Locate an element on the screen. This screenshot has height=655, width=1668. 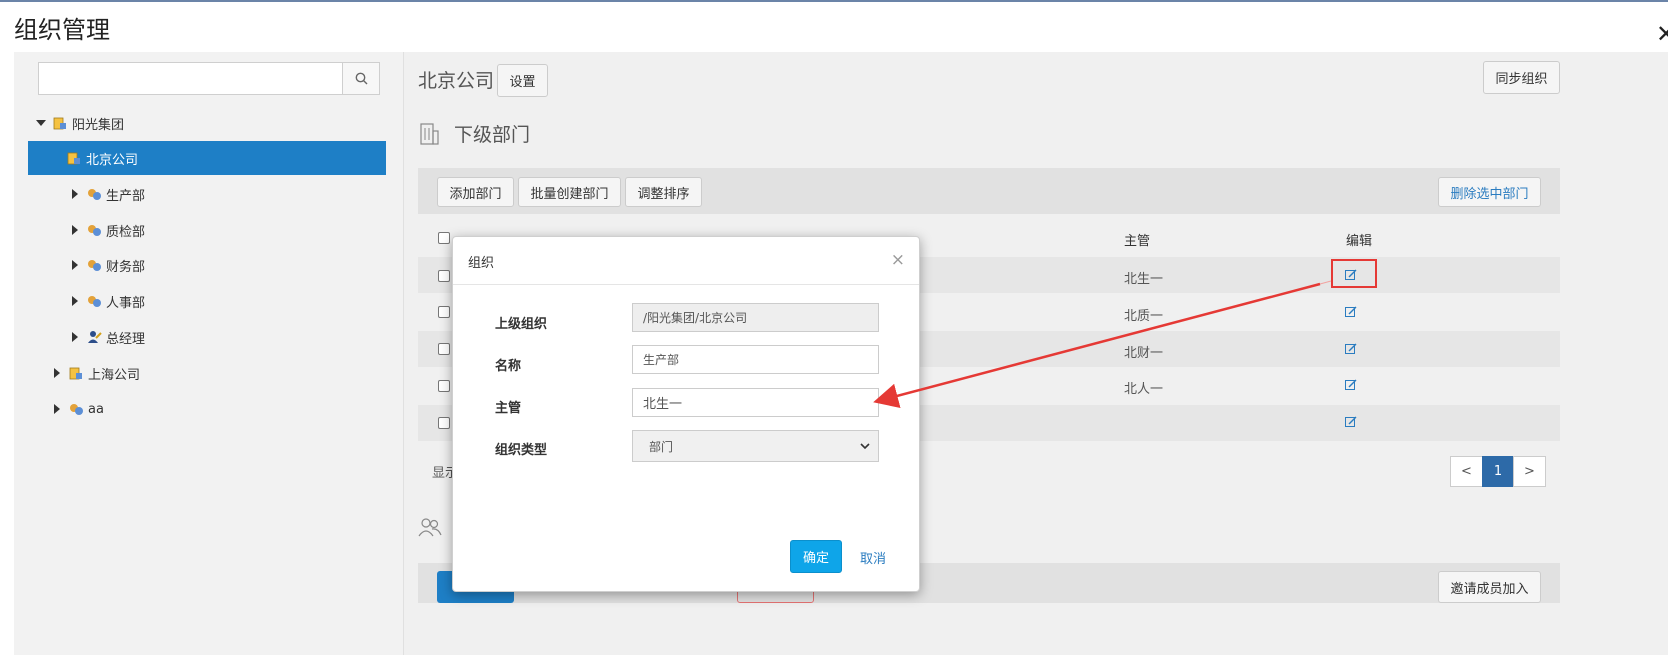
tree-node-label: 总经理 is located at coordinates (126, 339).